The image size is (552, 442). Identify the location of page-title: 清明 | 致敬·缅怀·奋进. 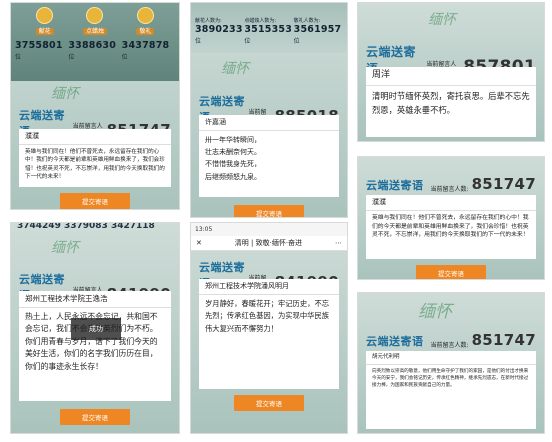
(268, 243).